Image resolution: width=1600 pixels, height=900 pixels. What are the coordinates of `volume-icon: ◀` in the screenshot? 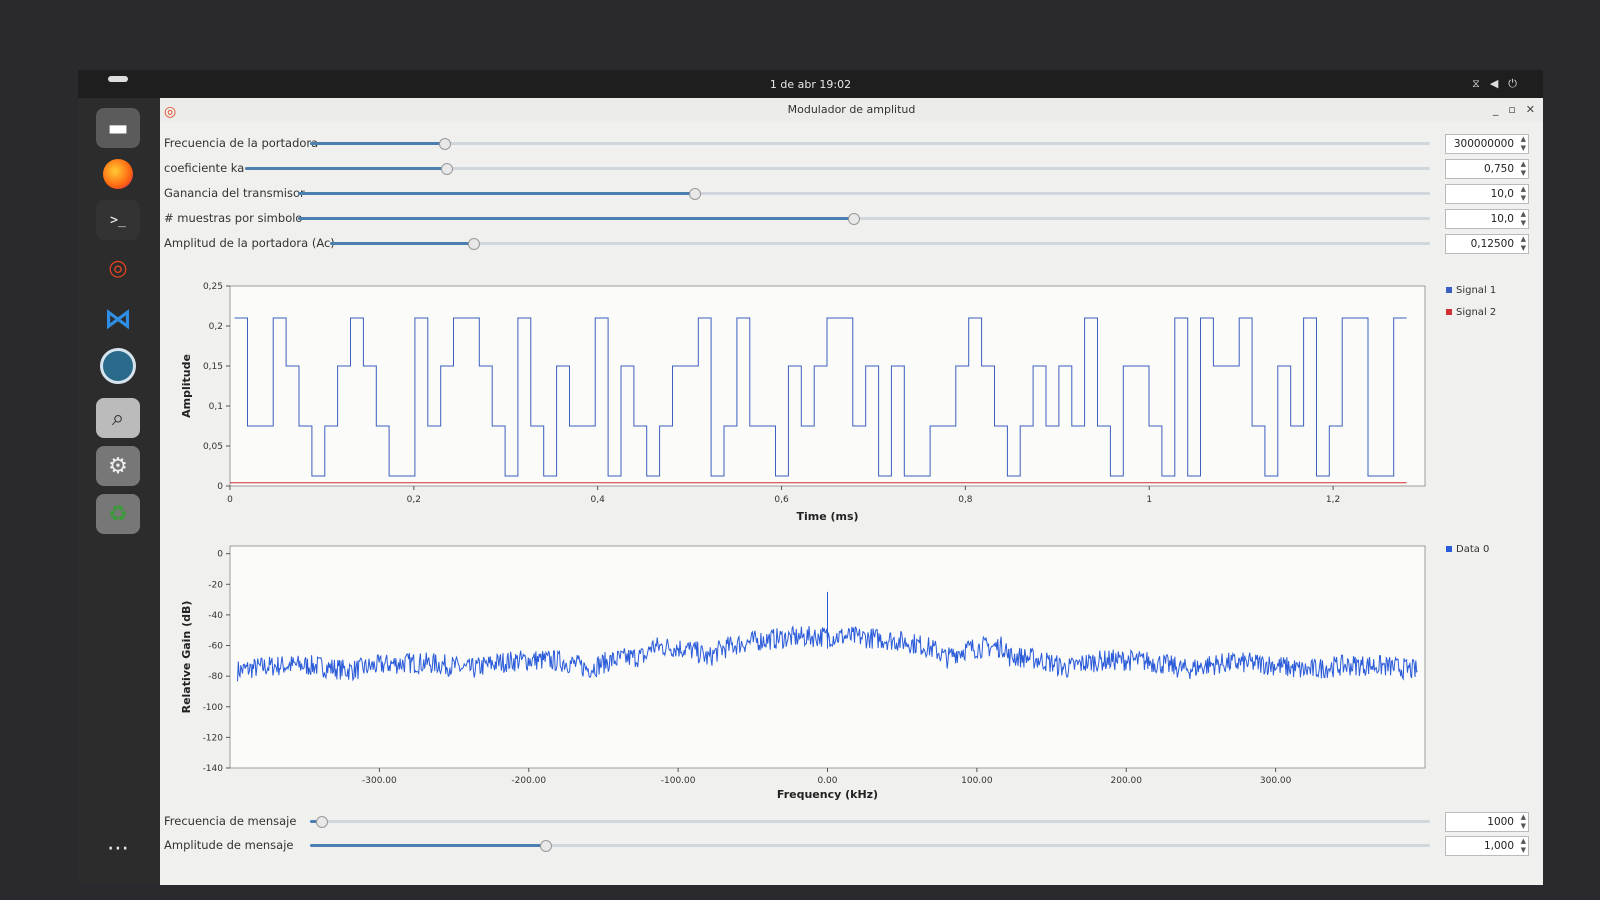 It's located at (1494, 83).